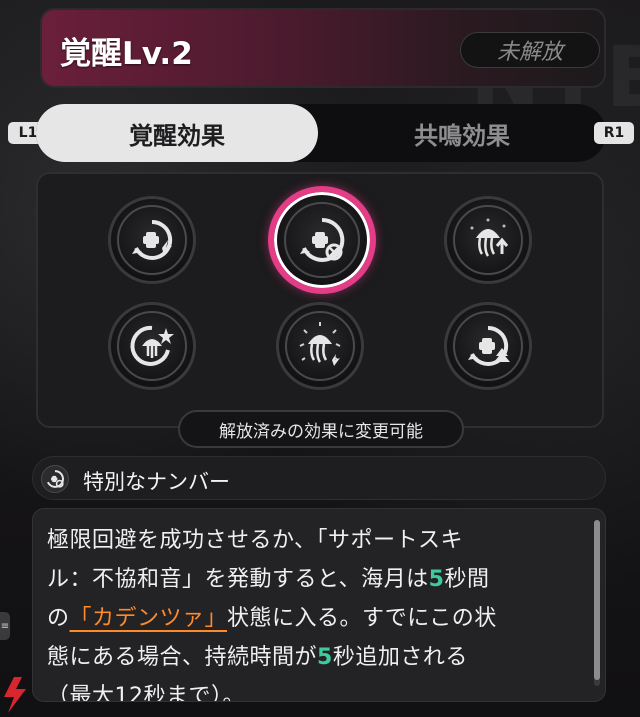 This screenshot has width=640, height=717. I want to click on change-hint: 解放済みの効果に変更可能, so click(321, 429).